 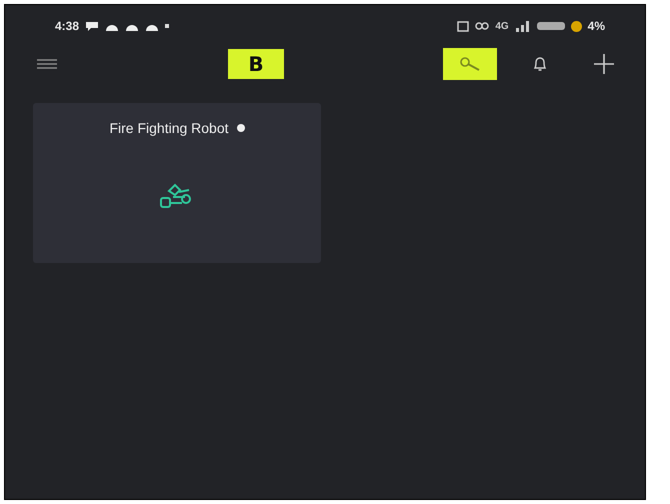 I want to click on network-type: 4G, so click(x=502, y=26).